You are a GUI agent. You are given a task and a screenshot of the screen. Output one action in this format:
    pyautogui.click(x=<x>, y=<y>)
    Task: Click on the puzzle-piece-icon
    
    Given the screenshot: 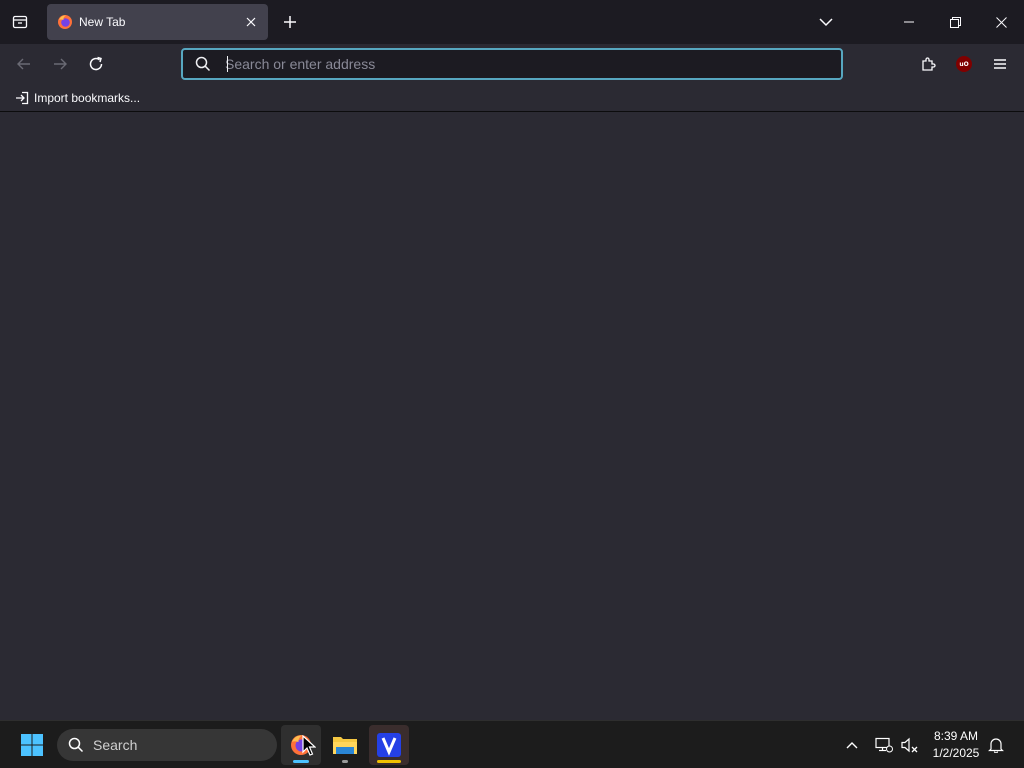 What is the action you would take?
    pyautogui.click(x=929, y=64)
    